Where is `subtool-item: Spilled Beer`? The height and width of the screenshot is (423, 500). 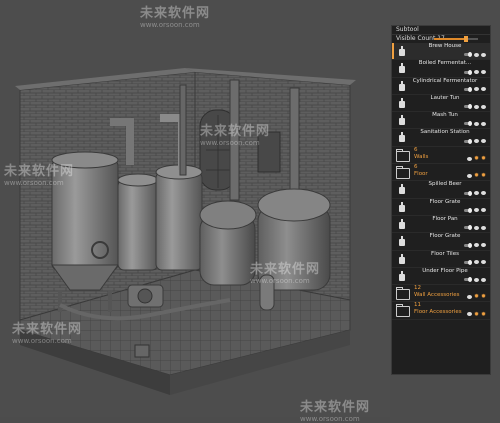 subtool-item: Spilled Beer is located at coordinates (441, 190).